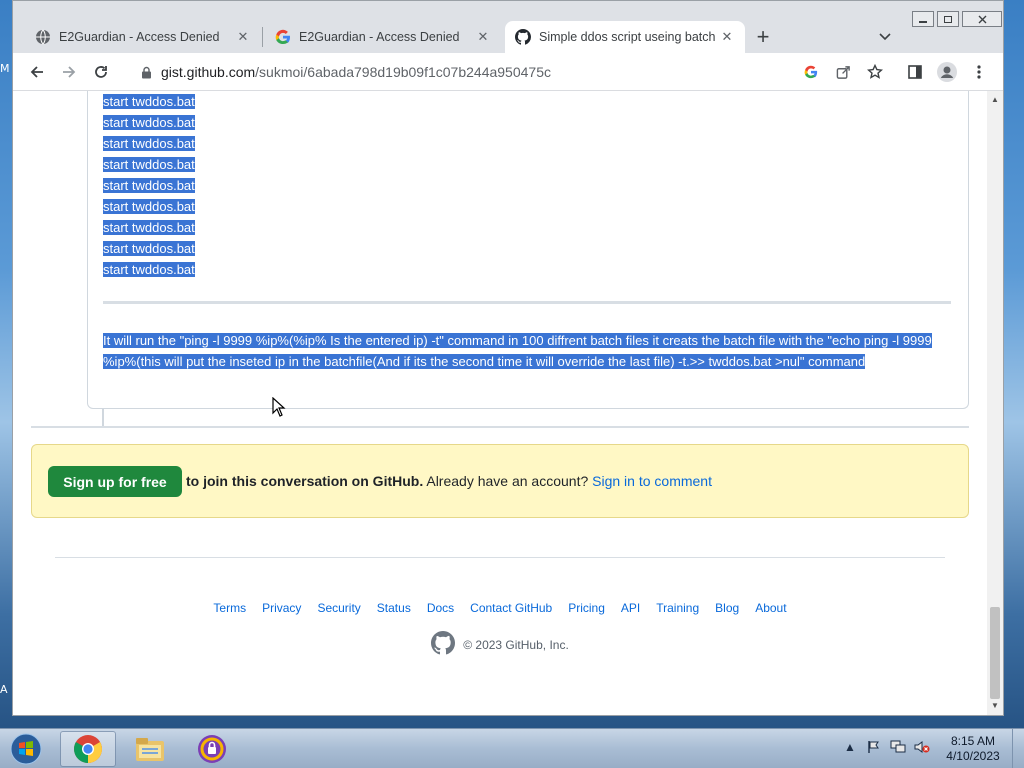 This screenshot has width=1024, height=768. What do you see at coordinates (115, 481) in the screenshot?
I see `sign-up-button: Sign up for free` at bounding box center [115, 481].